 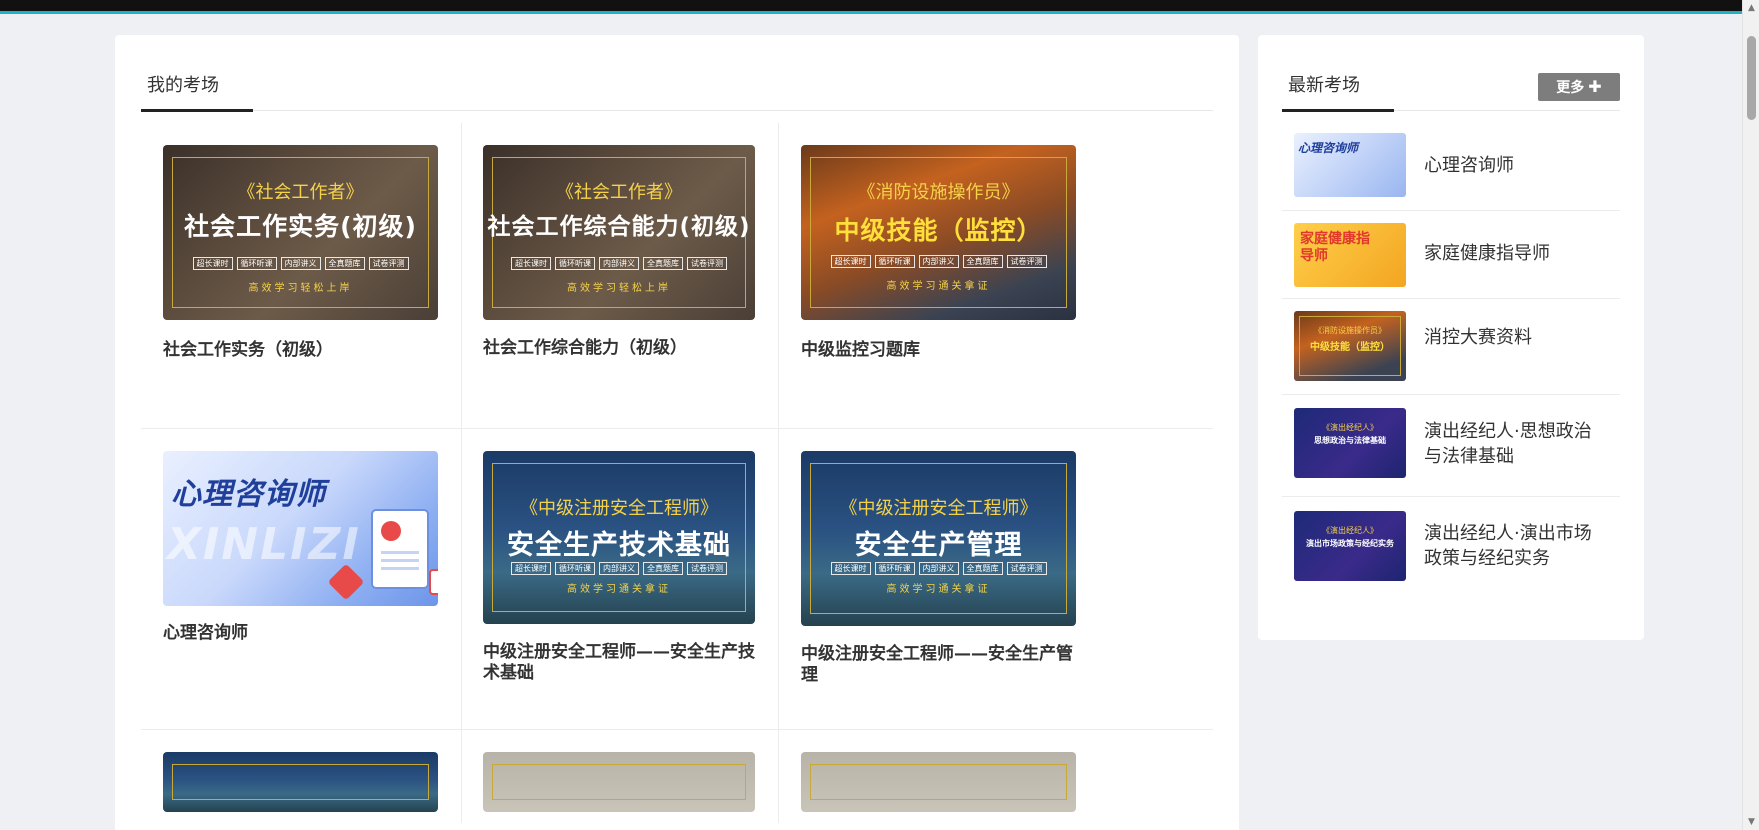 What do you see at coordinates (1350, 330) in the screenshot?
I see `thumb-subtitle: 《消防设施操作员》` at bounding box center [1350, 330].